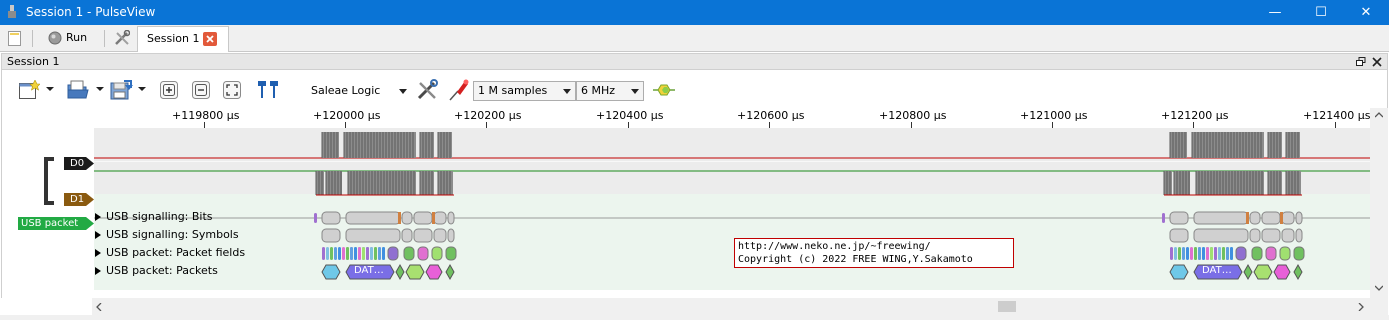 This screenshot has height=320, width=1389. What do you see at coordinates (206, 115) in the screenshot?
I see `ruler-tick-label: +119800 µs` at bounding box center [206, 115].